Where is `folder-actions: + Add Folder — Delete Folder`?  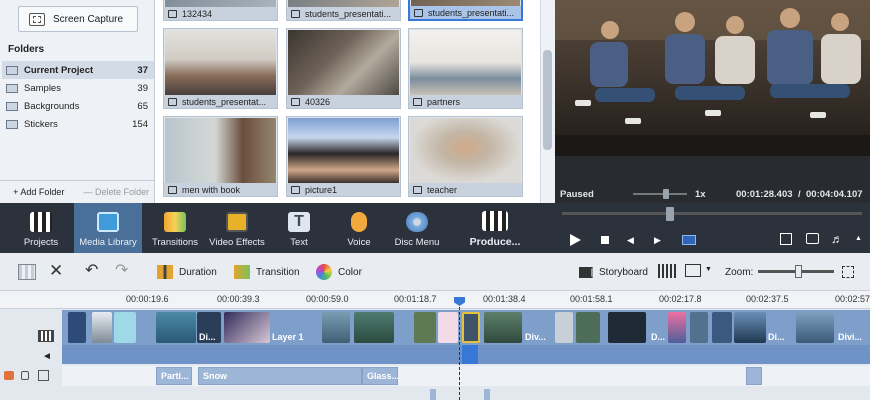
folder-actions: + Add Folder — Delete Folder is located at coordinates (77, 191).